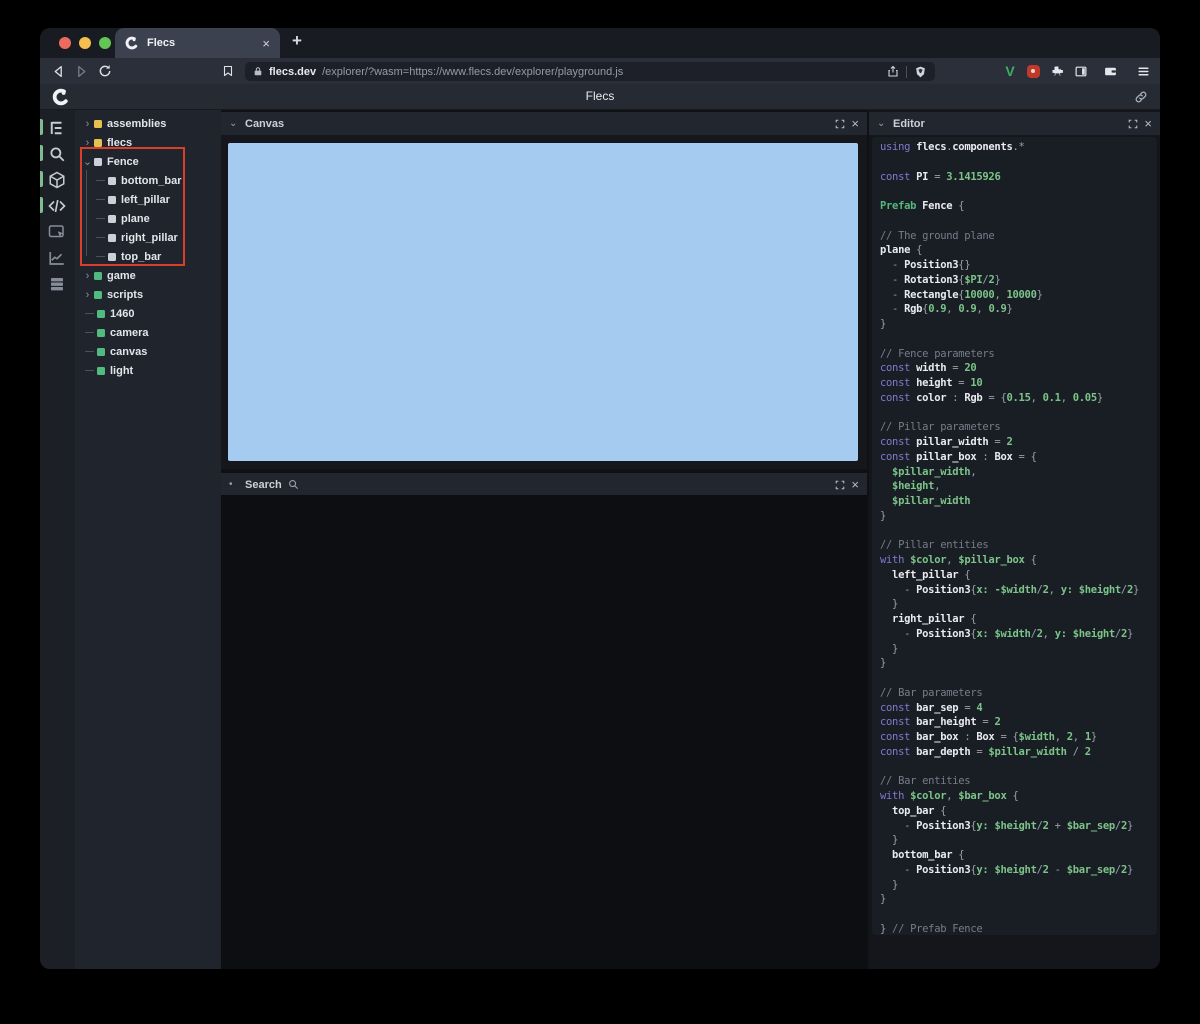 Image resolution: width=1200 pixels, height=1024 pixels. I want to click on share-icon, so click(893, 71).